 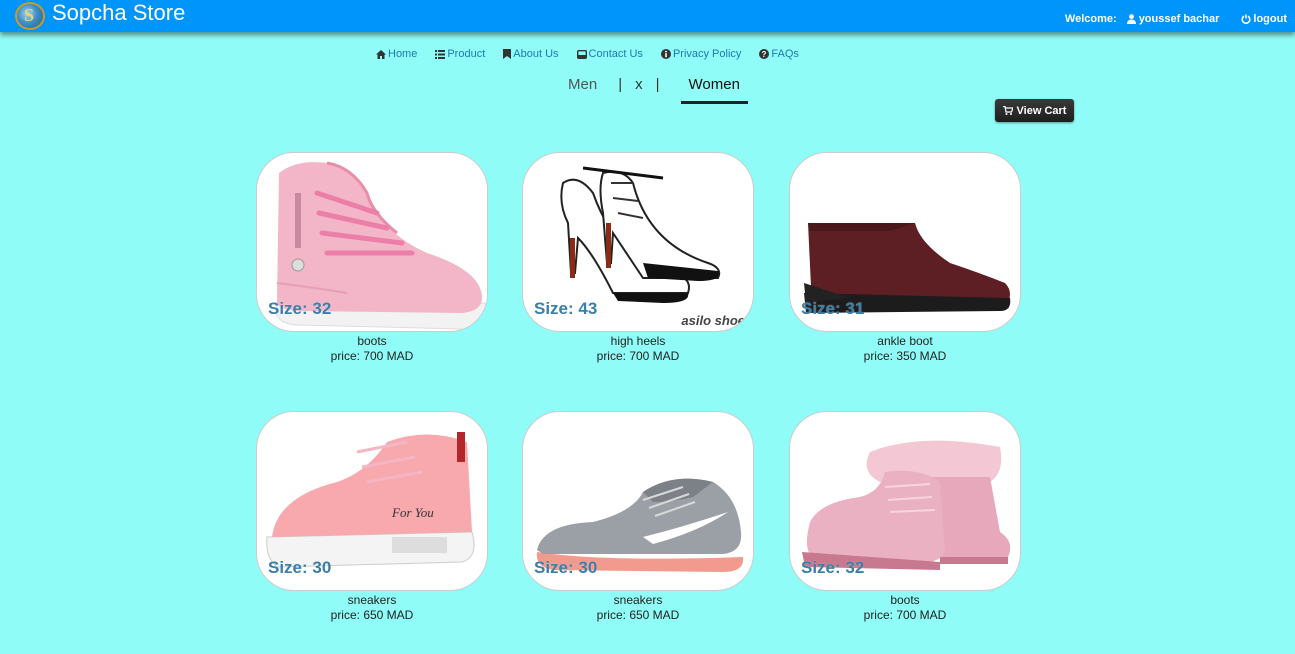 I want to click on list-icon, so click(x=440, y=54).